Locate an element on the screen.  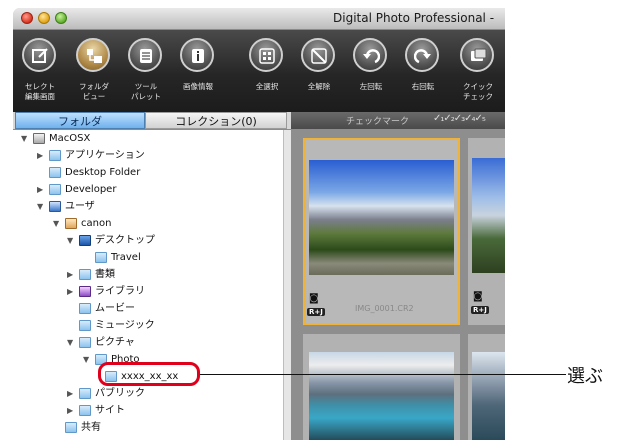
tree-item-label: 共有 is located at coordinates (91, 427).